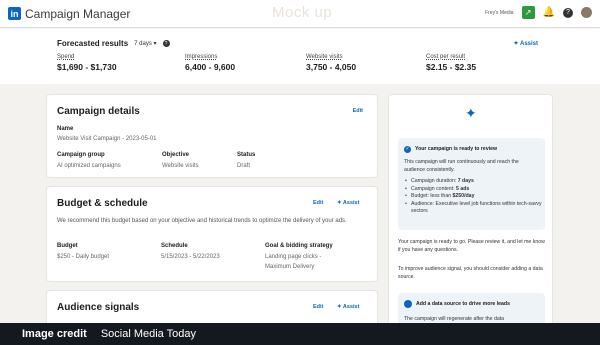 The height and width of the screenshot is (345, 600). Describe the element at coordinates (473, 190) in the screenshot. I see `list-item: Campaign content: 5 ads` at that location.